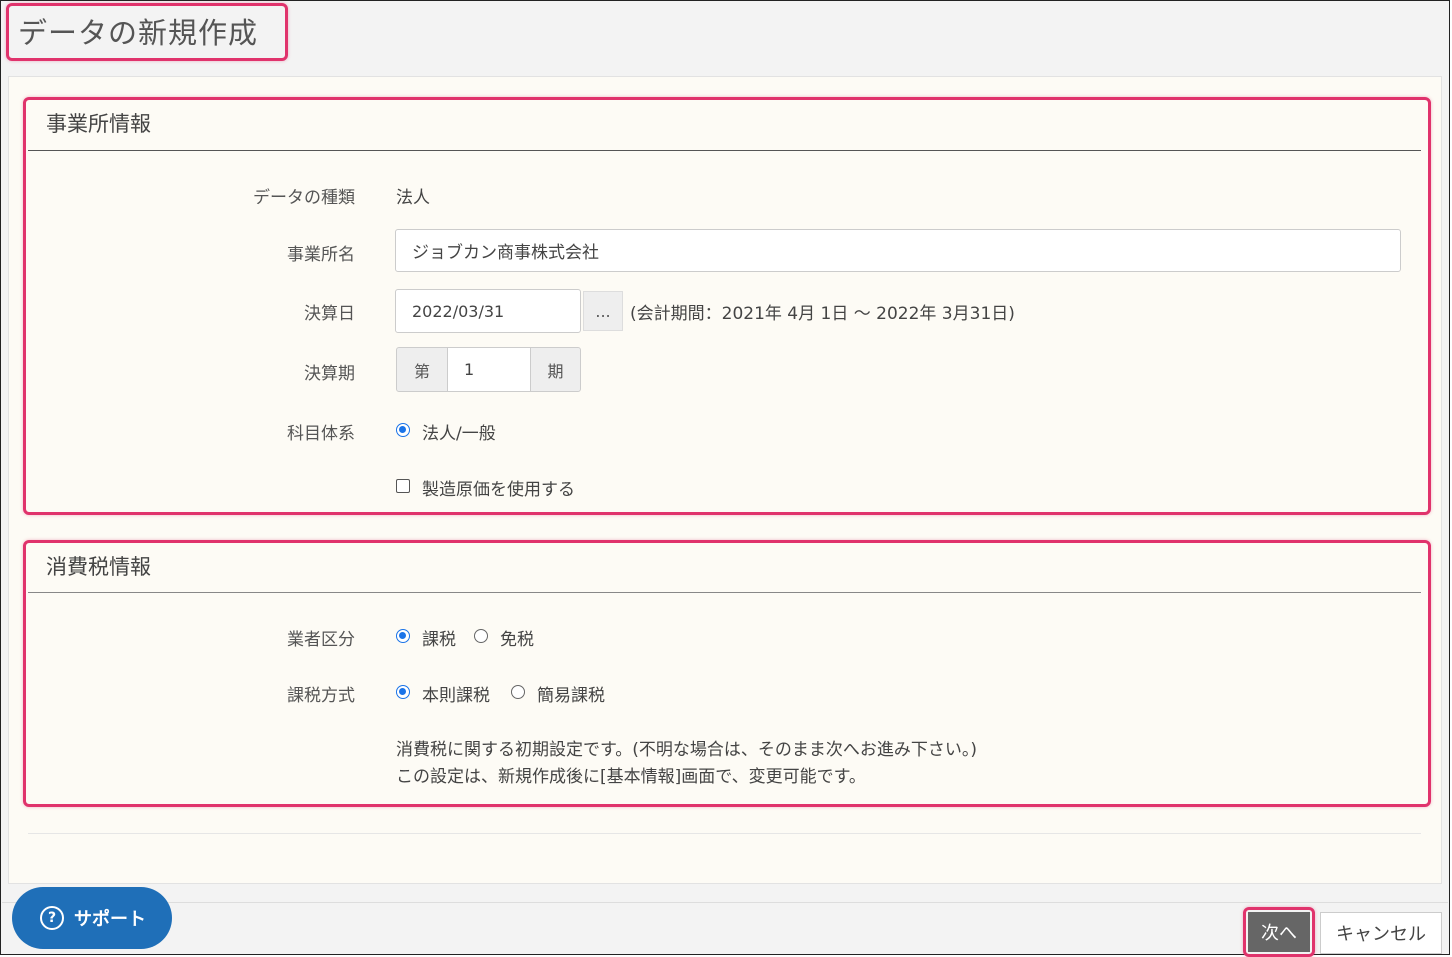  What do you see at coordinates (725, 902) in the screenshot?
I see `bottom-bar-divider` at bounding box center [725, 902].